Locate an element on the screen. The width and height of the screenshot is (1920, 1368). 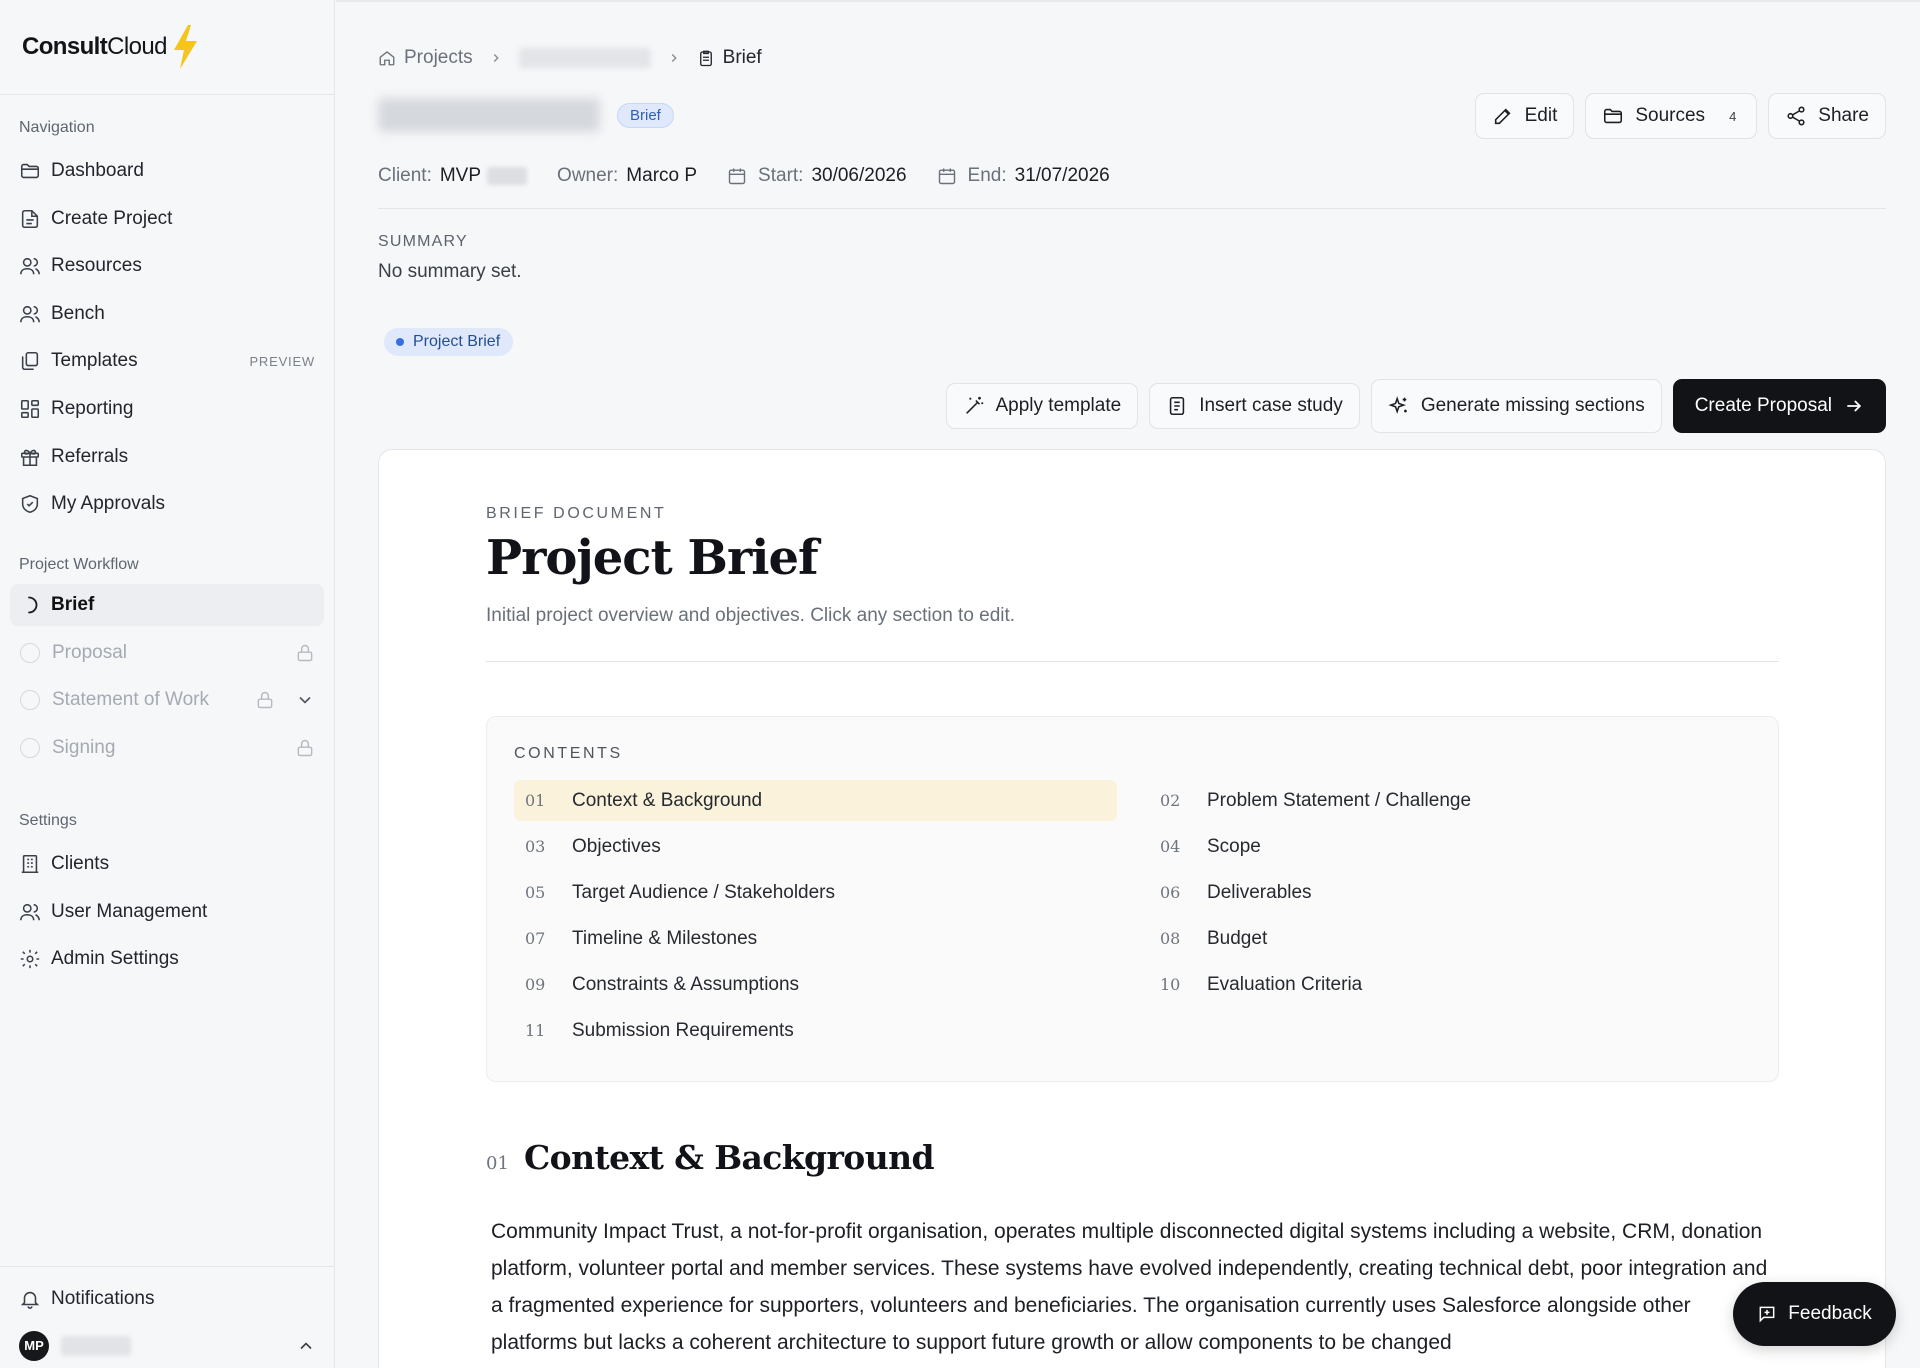
contents-label: CONTENTS is located at coordinates (568, 753).